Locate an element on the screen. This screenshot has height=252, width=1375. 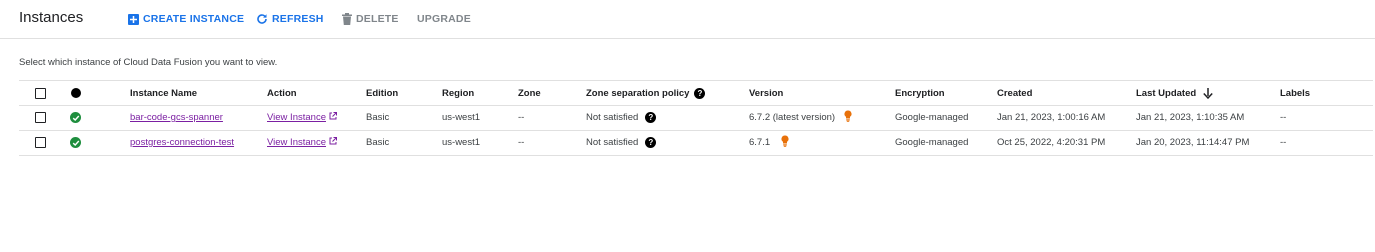
version-cell: 6.7.1 is located at coordinates (769, 142).